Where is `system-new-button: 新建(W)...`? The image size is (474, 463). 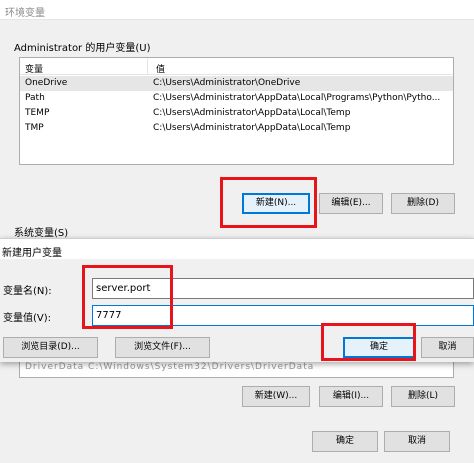
system-new-button: 新建(W)... is located at coordinates (276, 396).